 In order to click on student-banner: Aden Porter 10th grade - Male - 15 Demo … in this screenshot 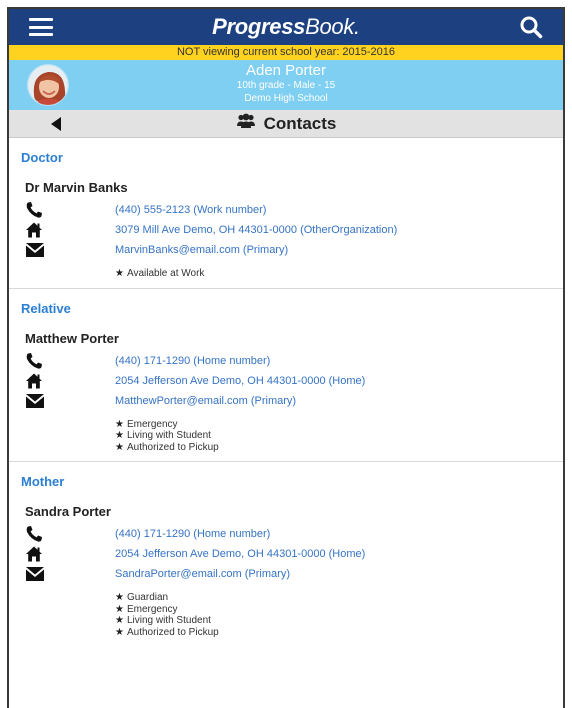, I will do `click(286, 85)`.